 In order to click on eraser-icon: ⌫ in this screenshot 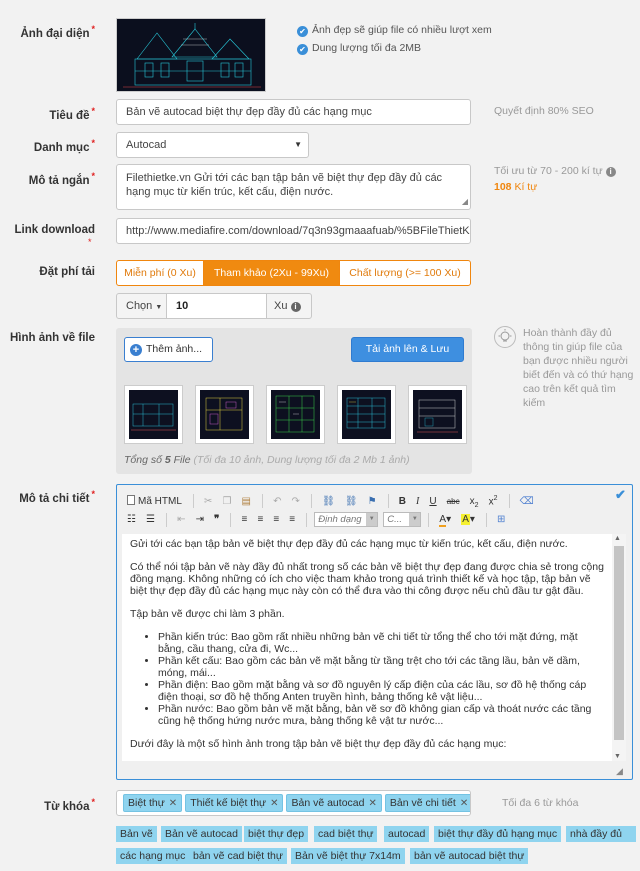, I will do `click(527, 502)`.